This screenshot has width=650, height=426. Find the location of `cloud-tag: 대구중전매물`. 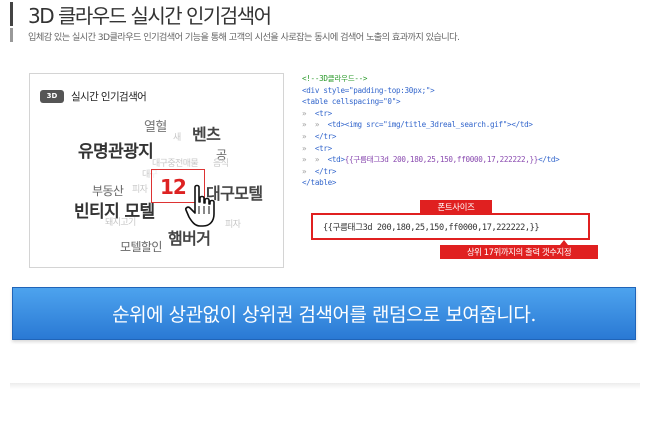

cloud-tag: 대구중전매물 is located at coordinates (175, 164).